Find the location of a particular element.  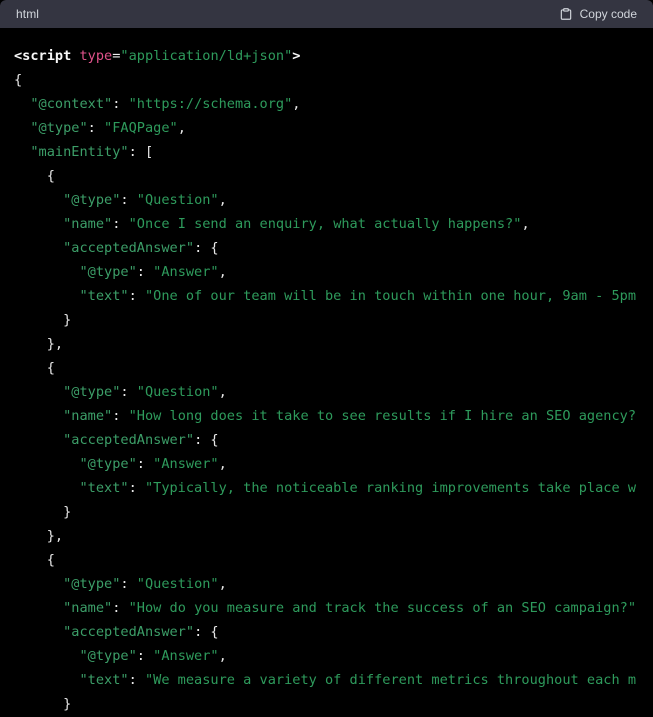

code-line: "@context": "https://schema.org", is located at coordinates (333, 104).